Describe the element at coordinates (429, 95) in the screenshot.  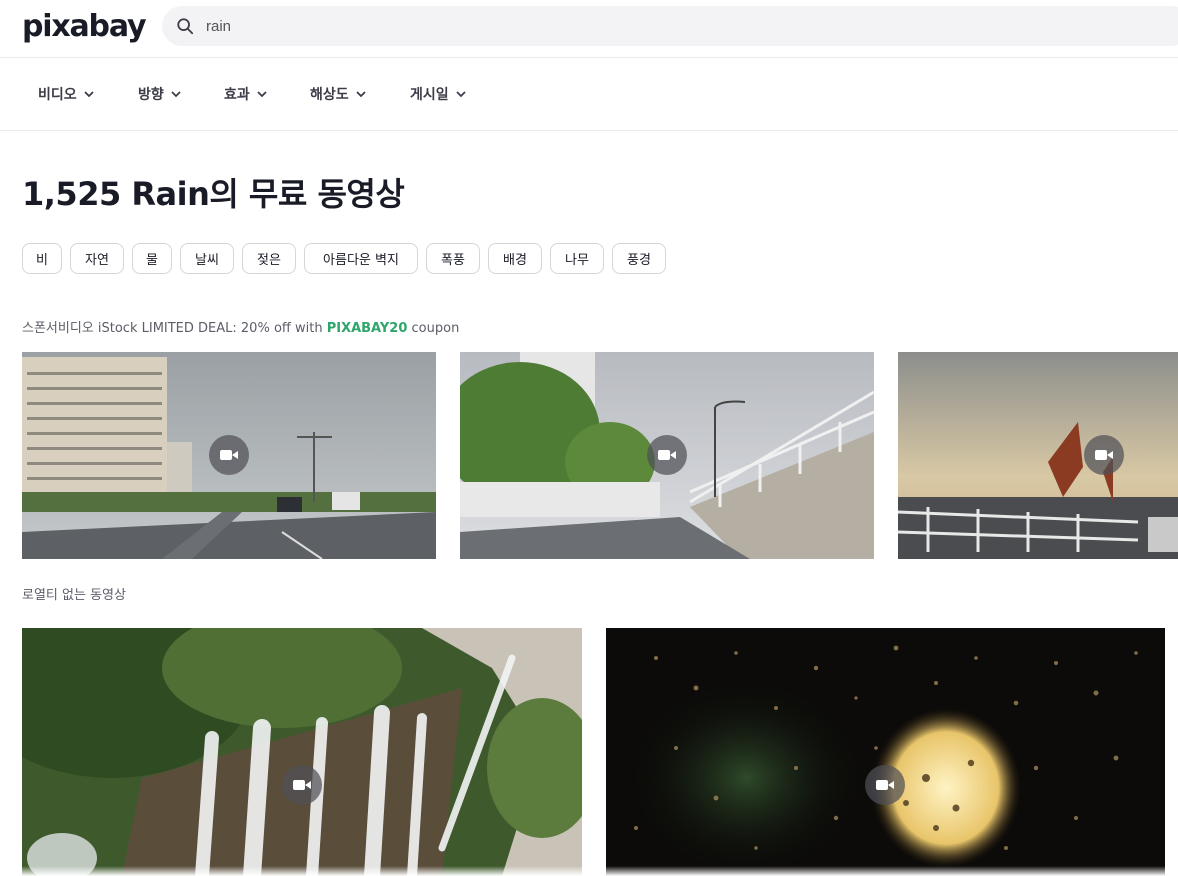
I see `filter-label: 게시일` at that location.